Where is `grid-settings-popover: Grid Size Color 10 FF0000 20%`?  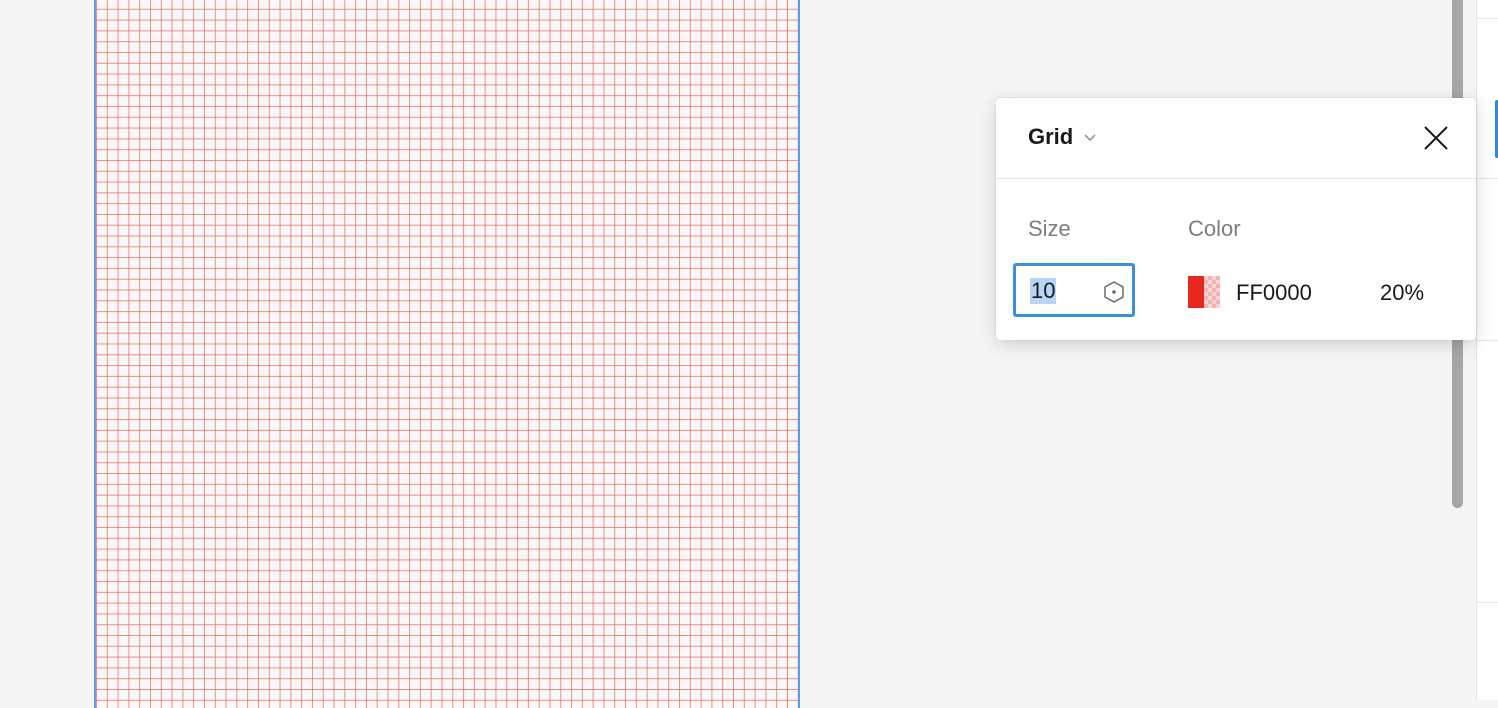
grid-settings-popover: Grid Size Color 10 FF0000 20% is located at coordinates (1236, 219).